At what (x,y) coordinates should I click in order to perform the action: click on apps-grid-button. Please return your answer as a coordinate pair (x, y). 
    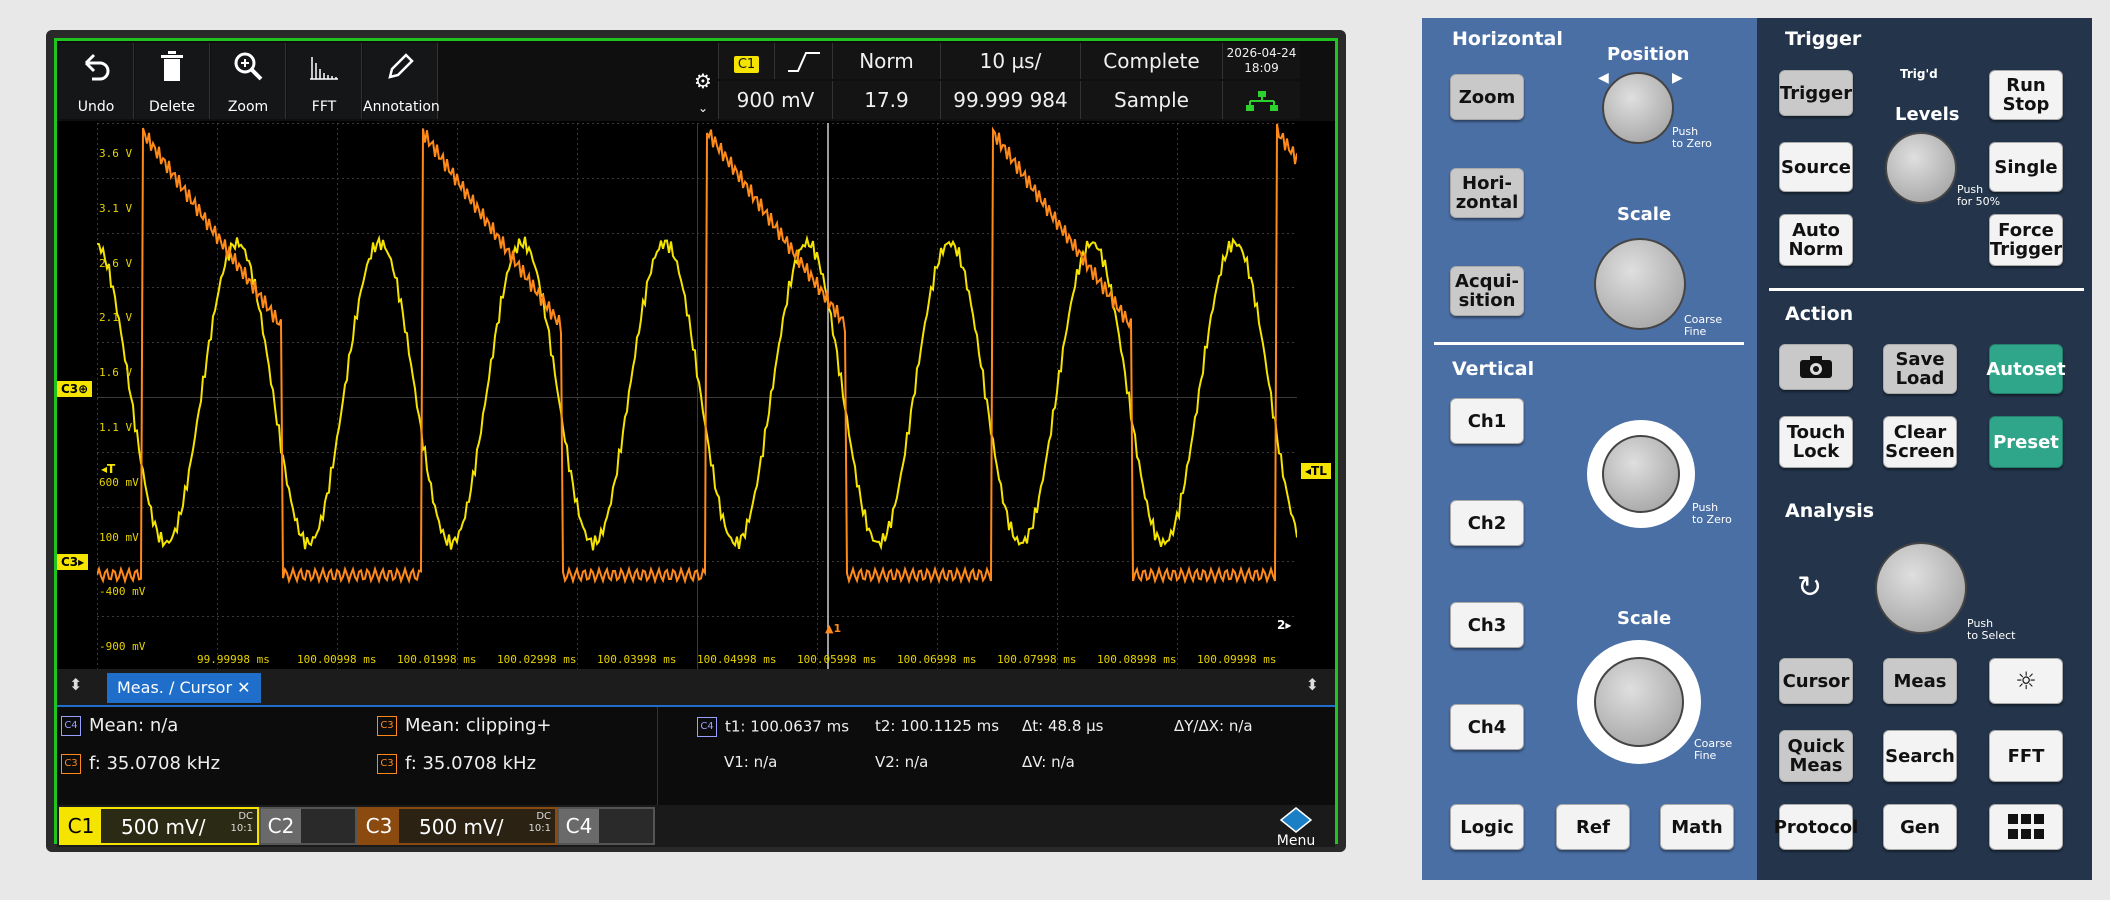
    Looking at the image, I should click on (2026, 827).